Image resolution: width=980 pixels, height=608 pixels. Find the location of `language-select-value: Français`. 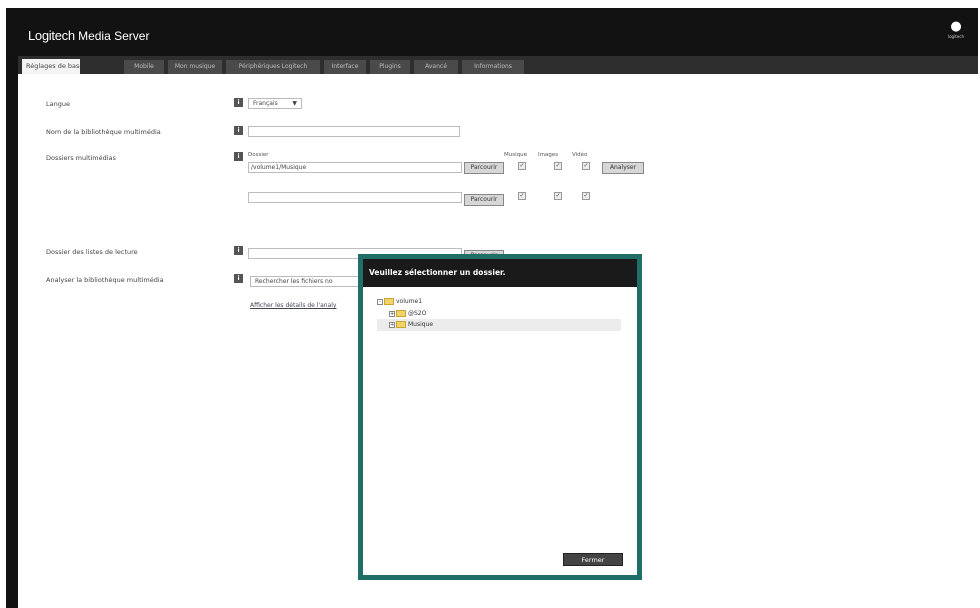

language-select-value: Français is located at coordinates (265, 103).